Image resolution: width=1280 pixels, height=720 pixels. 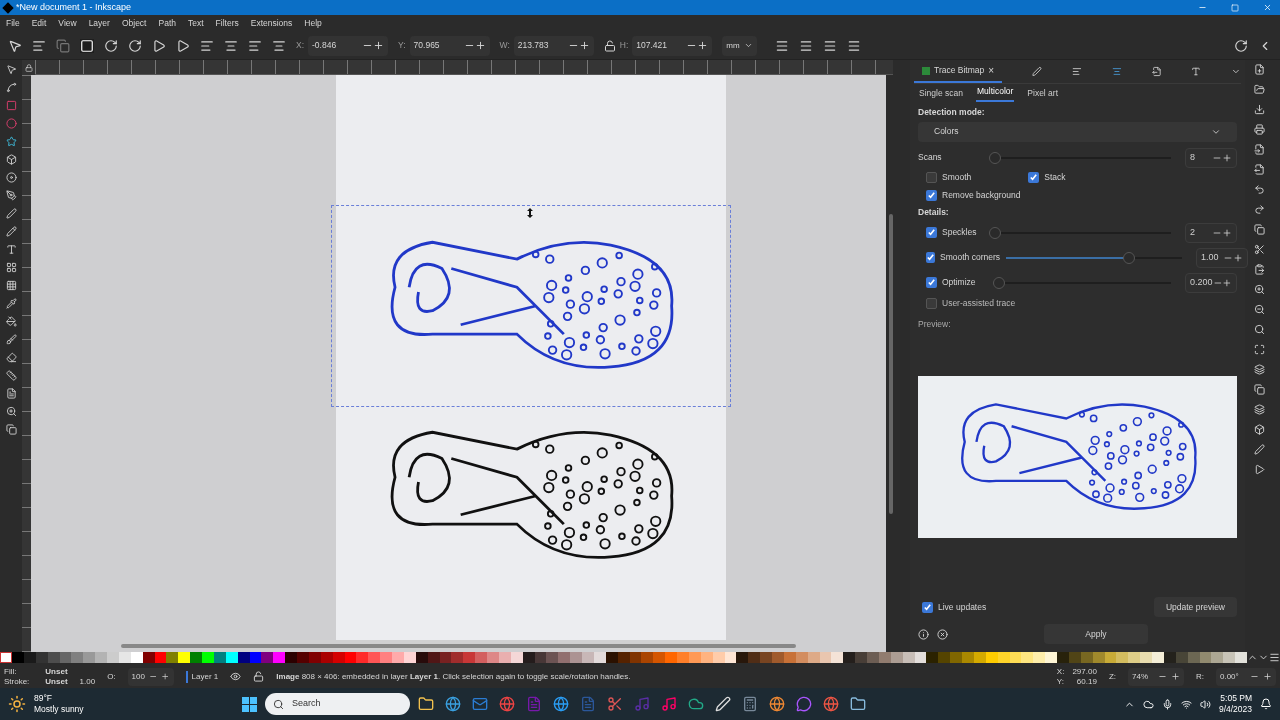 What do you see at coordinates (227, 23) in the screenshot?
I see `menu-item: Filters` at bounding box center [227, 23].